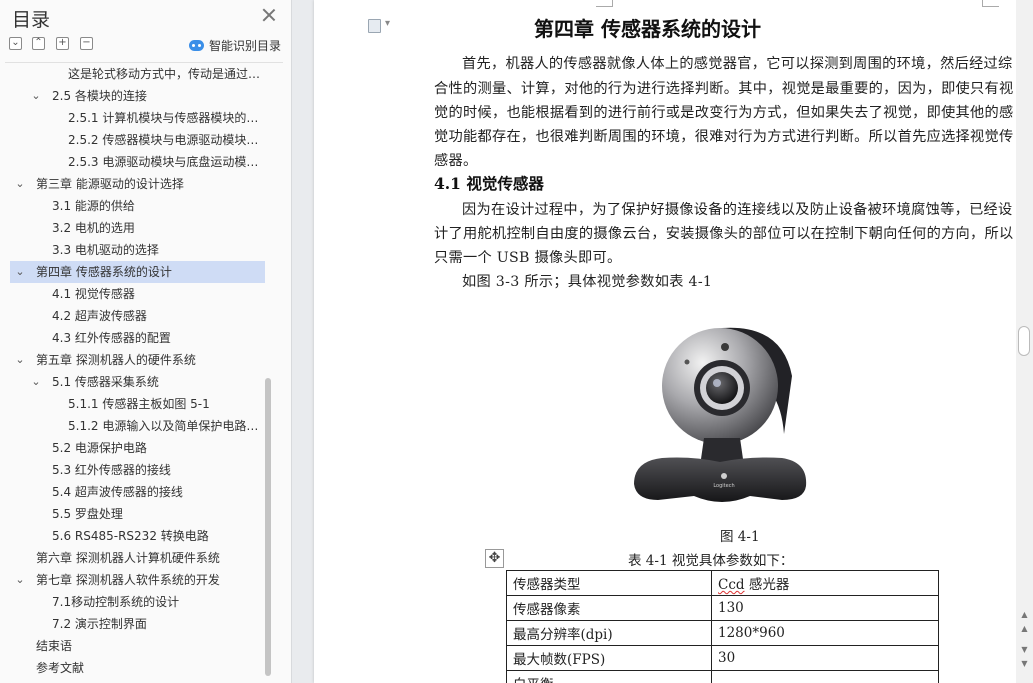 Image resolution: width=1033 pixels, height=683 pixels. Describe the element at coordinates (137, 96) in the screenshot. I see `toc-item: ⌄ 2.5 各模块的连接` at that location.